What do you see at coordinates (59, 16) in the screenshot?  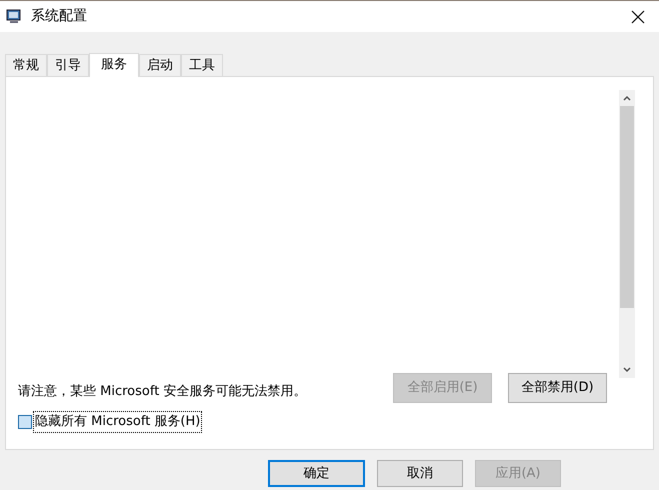 I see `window-title: 系统配置` at bounding box center [59, 16].